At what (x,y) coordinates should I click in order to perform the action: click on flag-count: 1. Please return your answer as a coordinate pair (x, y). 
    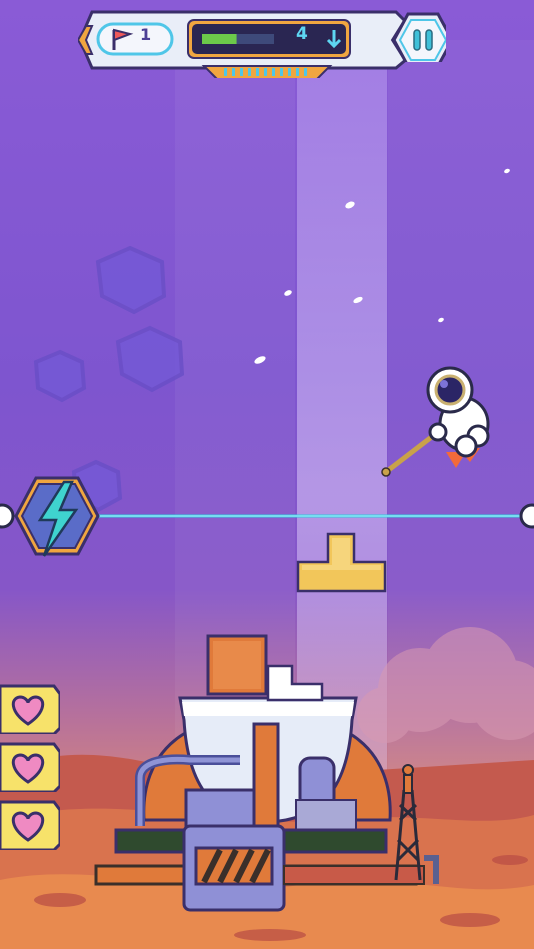
    Looking at the image, I should click on (146, 34).